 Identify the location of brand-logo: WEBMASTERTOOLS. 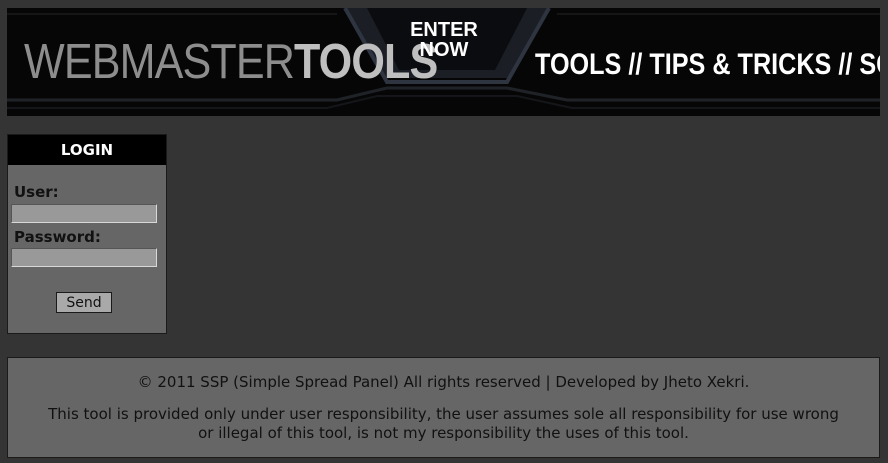
(231, 62).